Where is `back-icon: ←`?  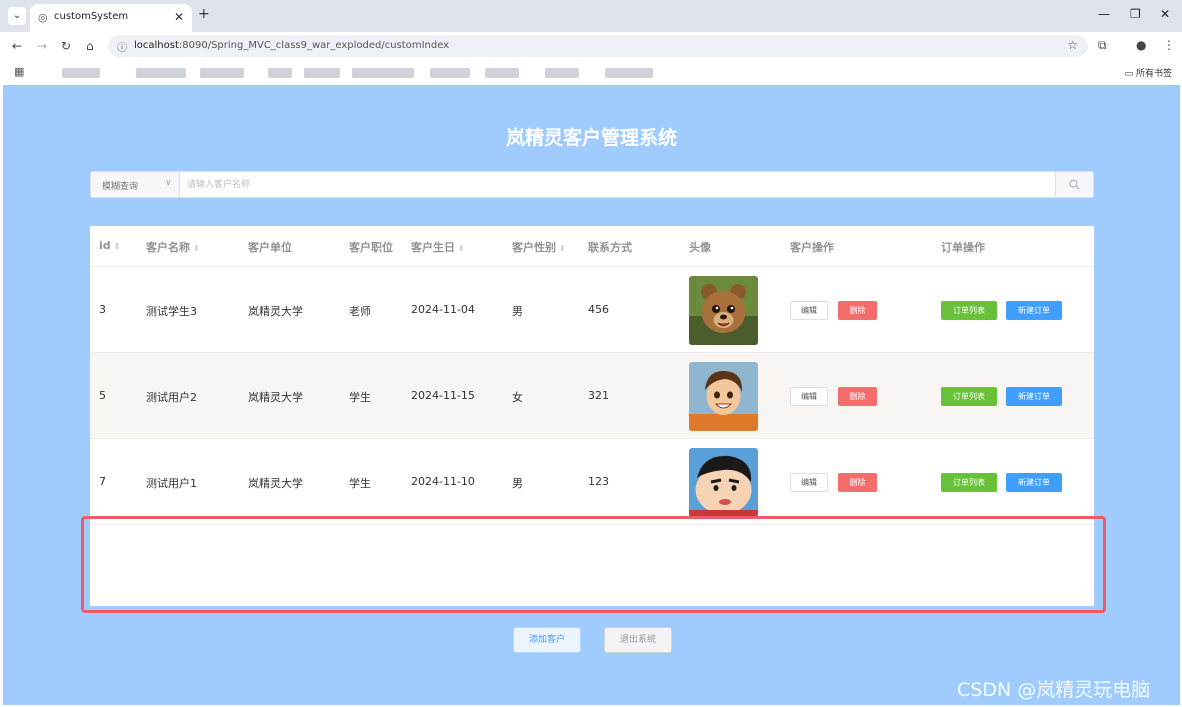 back-icon: ← is located at coordinates (17, 46).